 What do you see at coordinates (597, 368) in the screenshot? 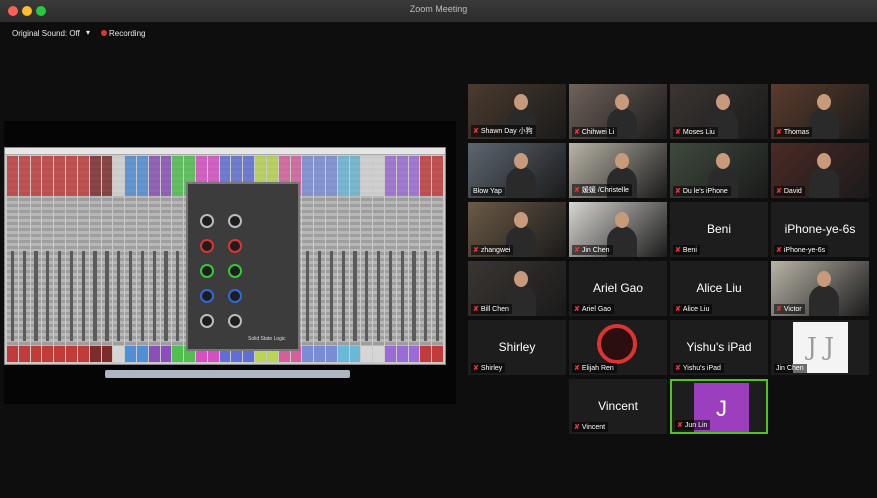
I see `participant-name: Elijah Ren` at bounding box center [597, 368].